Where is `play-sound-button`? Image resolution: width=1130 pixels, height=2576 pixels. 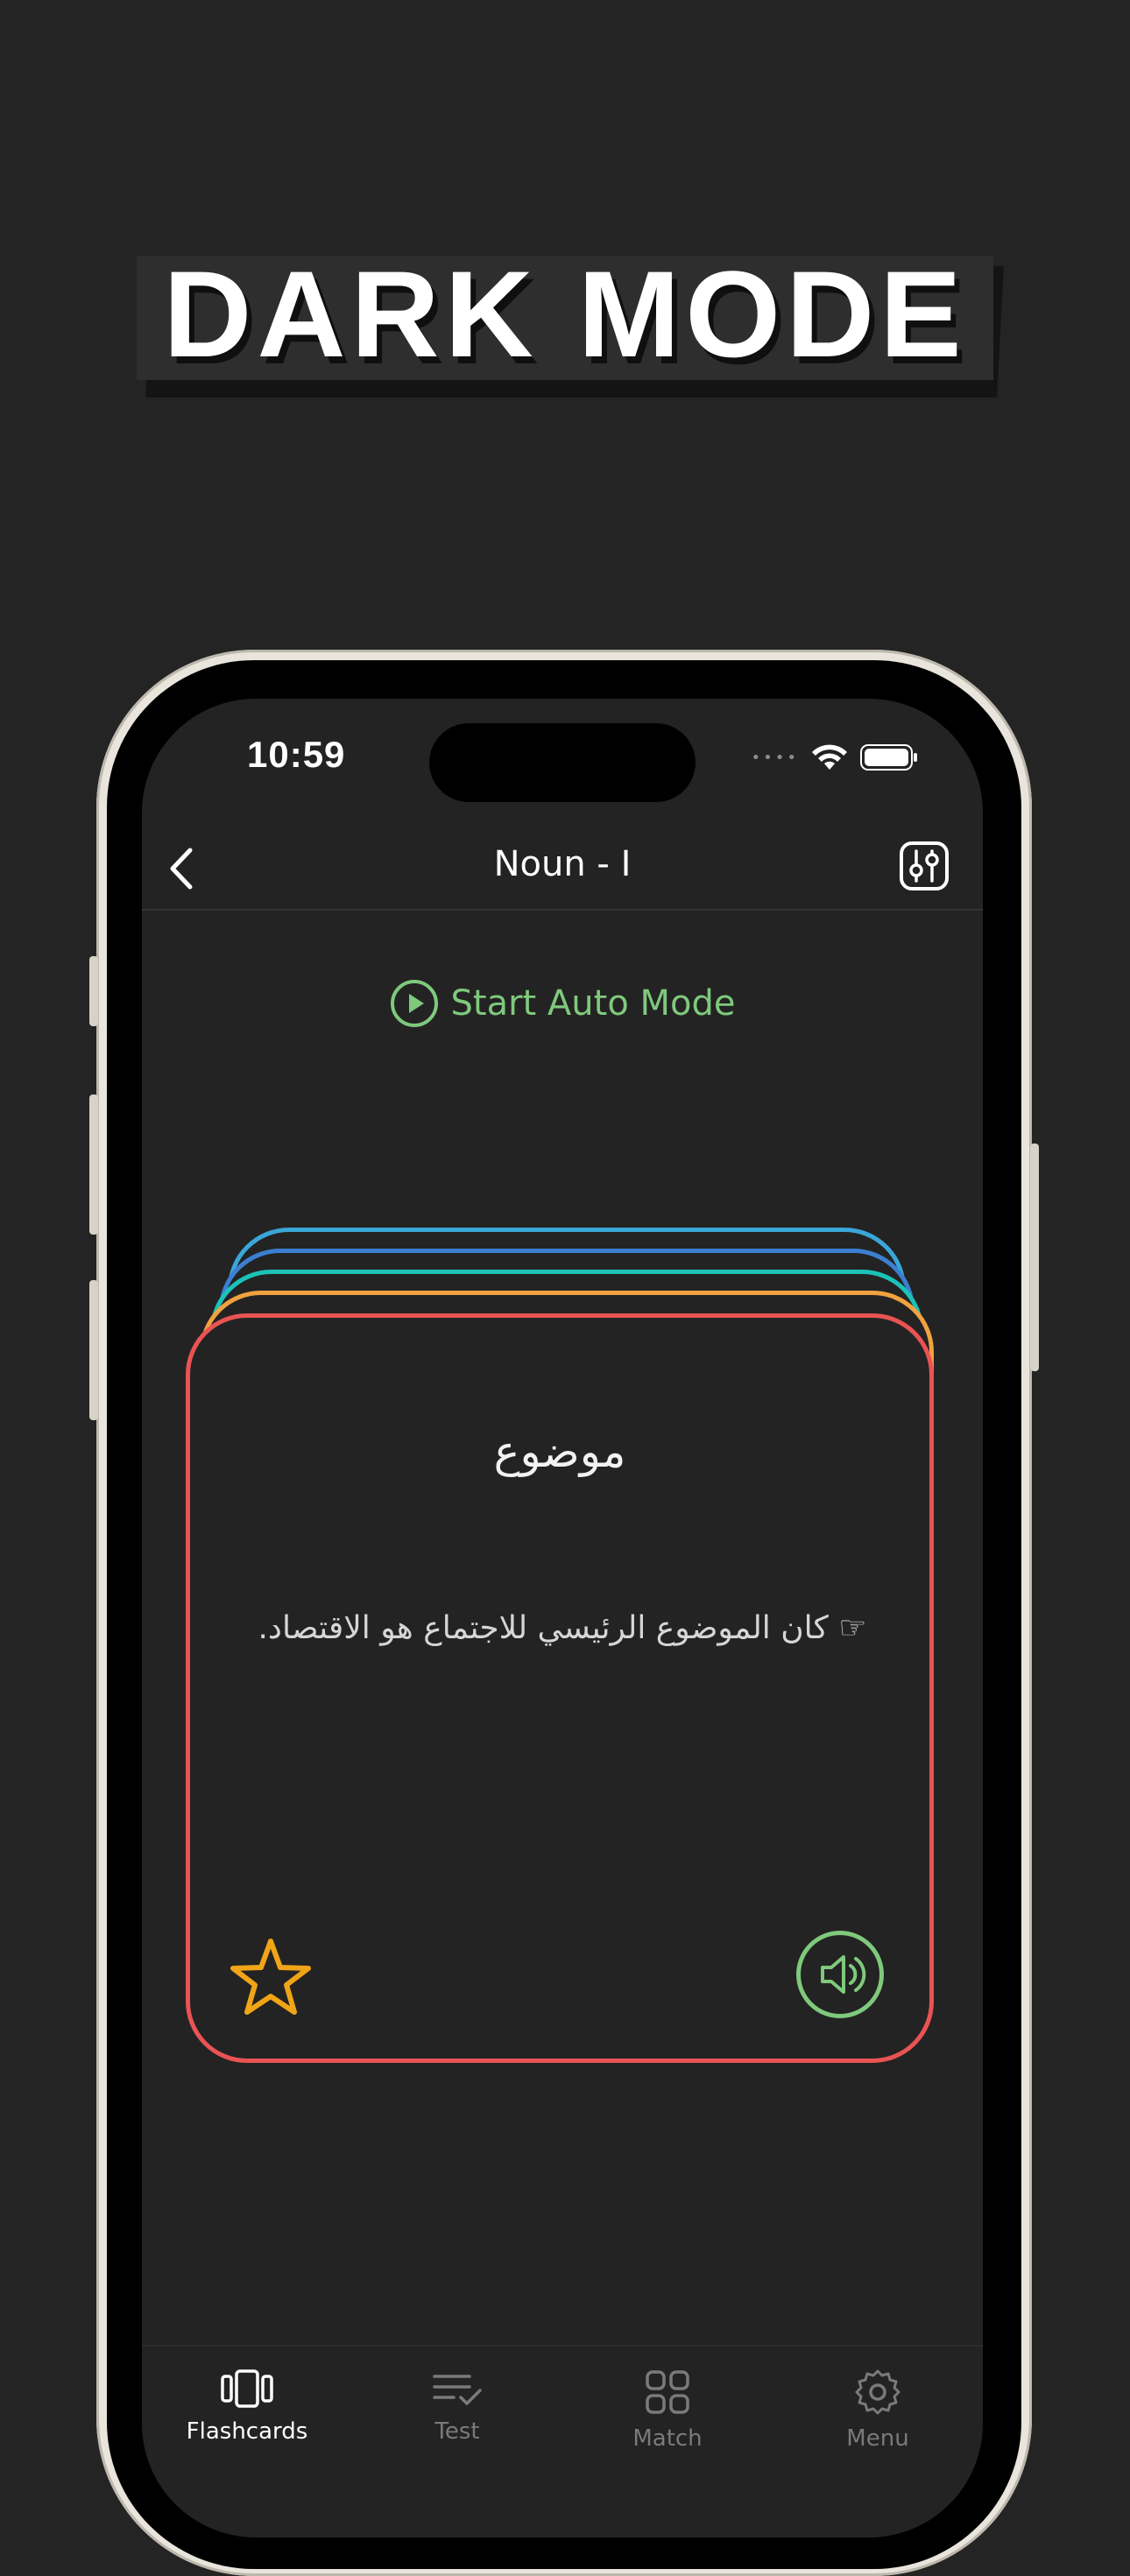 play-sound-button is located at coordinates (840, 1974).